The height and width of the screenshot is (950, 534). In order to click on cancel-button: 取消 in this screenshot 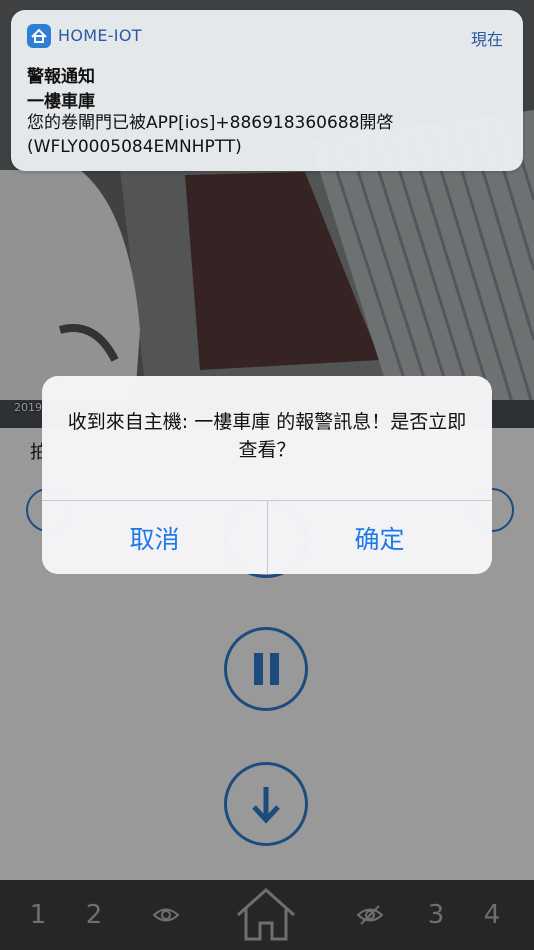, I will do `click(154, 537)`.